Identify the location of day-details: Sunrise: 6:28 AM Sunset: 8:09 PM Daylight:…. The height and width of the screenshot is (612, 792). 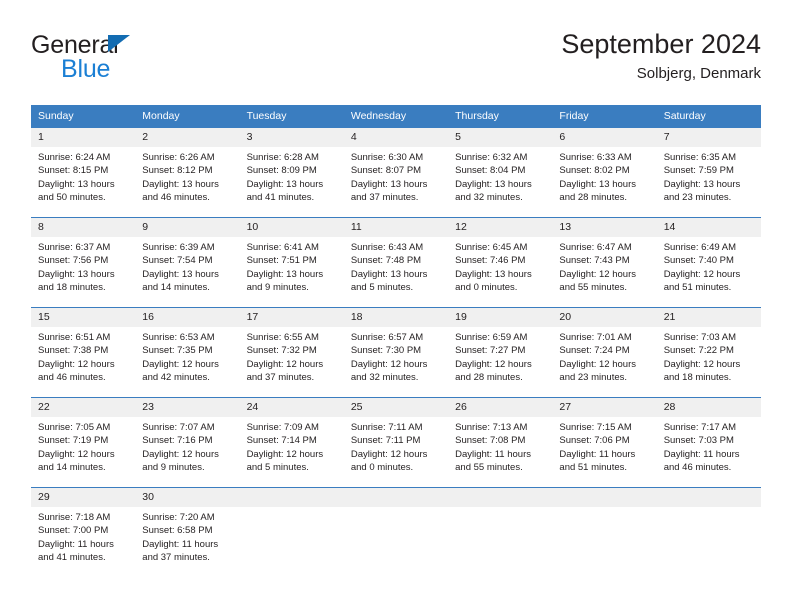
(292, 175).